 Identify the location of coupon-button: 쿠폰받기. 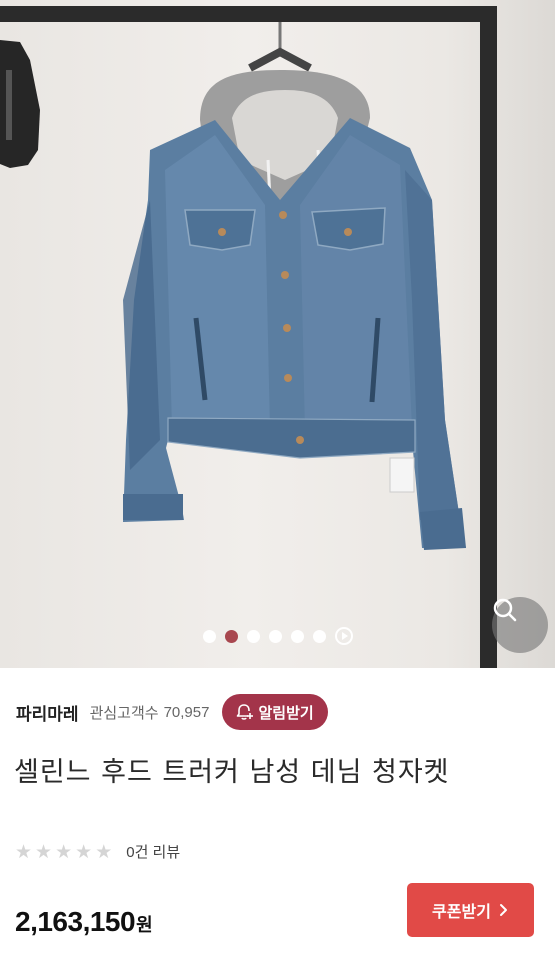
(470, 910).